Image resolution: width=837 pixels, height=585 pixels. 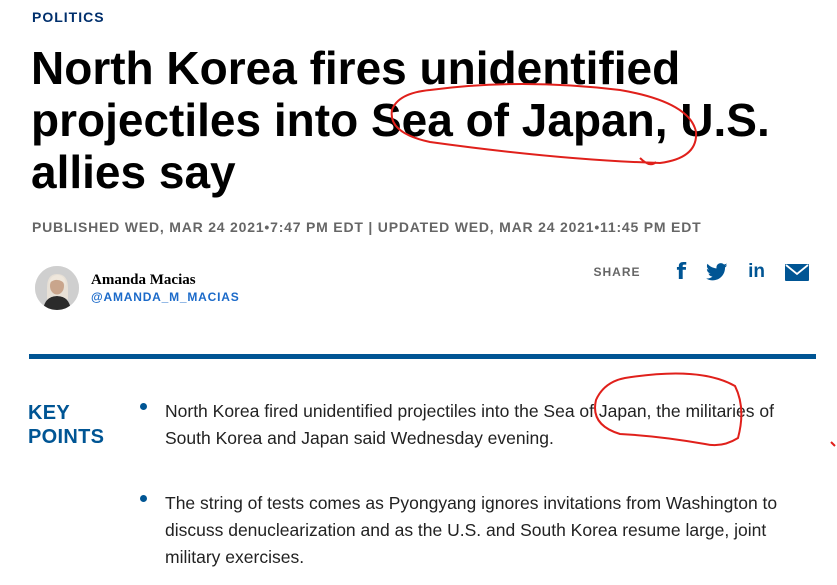 What do you see at coordinates (68, 17) in the screenshot?
I see `section-label: POLITICS` at bounding box center [68, 17].